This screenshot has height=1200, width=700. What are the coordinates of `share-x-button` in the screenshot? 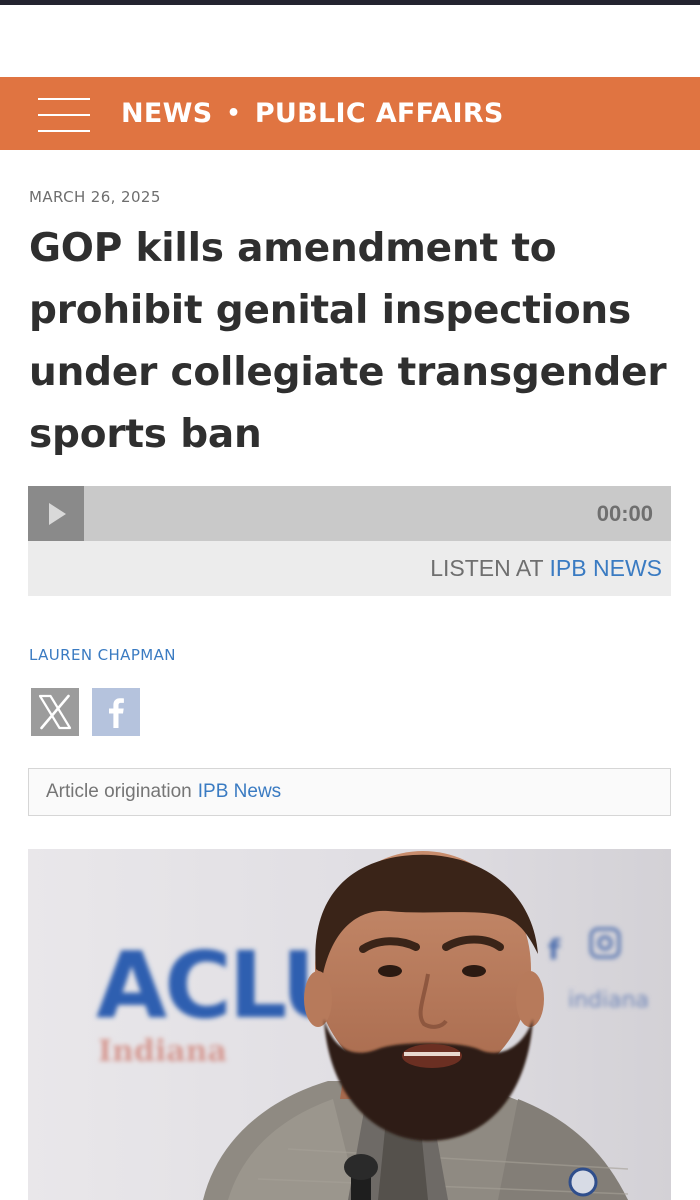 It's located at (55, 712).